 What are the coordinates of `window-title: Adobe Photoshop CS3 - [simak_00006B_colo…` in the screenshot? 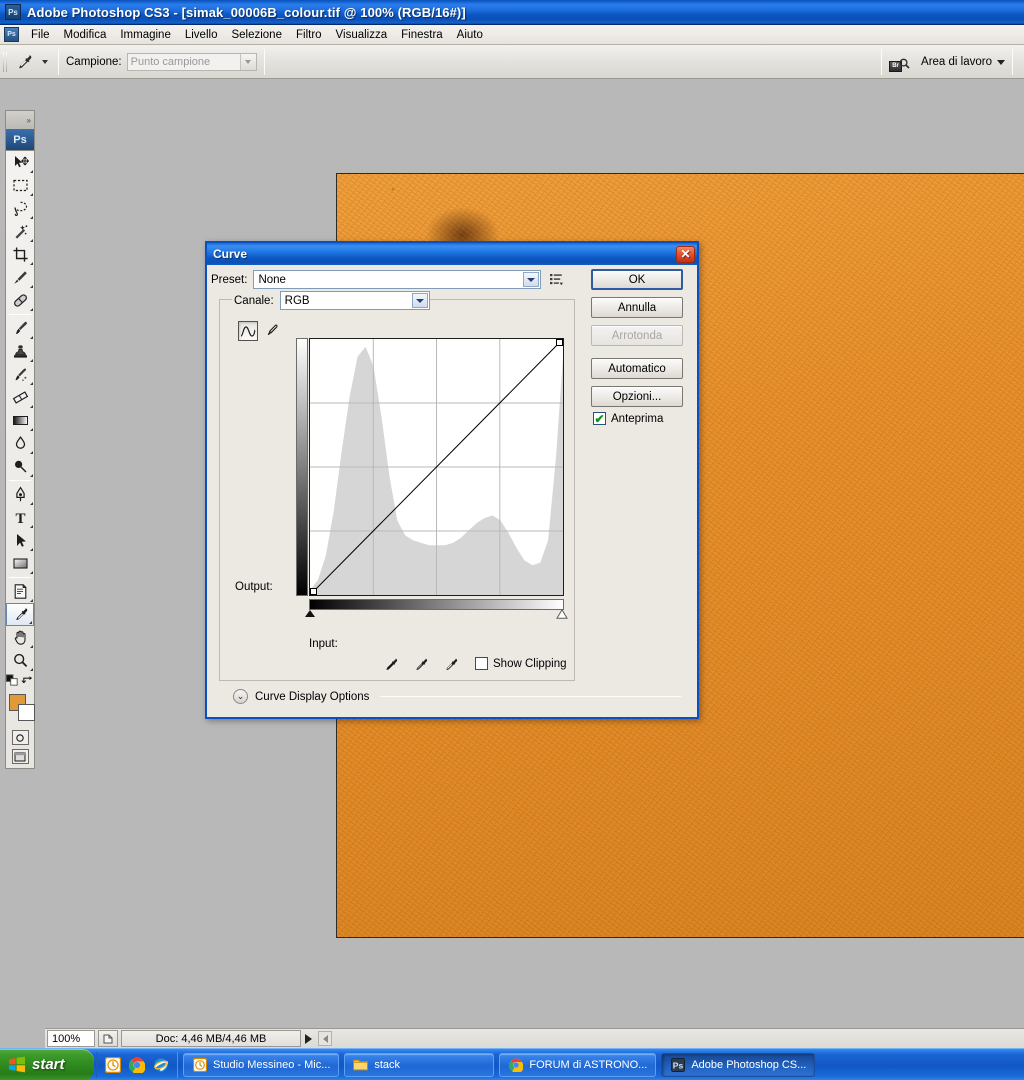 It's located at (246, 12).